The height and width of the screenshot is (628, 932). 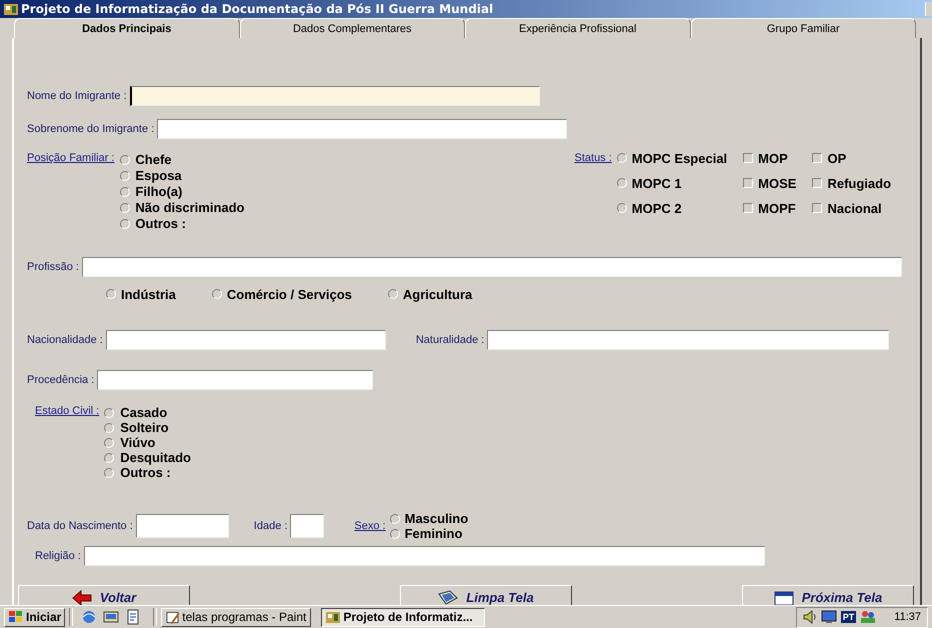 What do you see at coordinates (836, 158) in the screenshot?
I see `option-label: OP` at bounding box center [836, 158].